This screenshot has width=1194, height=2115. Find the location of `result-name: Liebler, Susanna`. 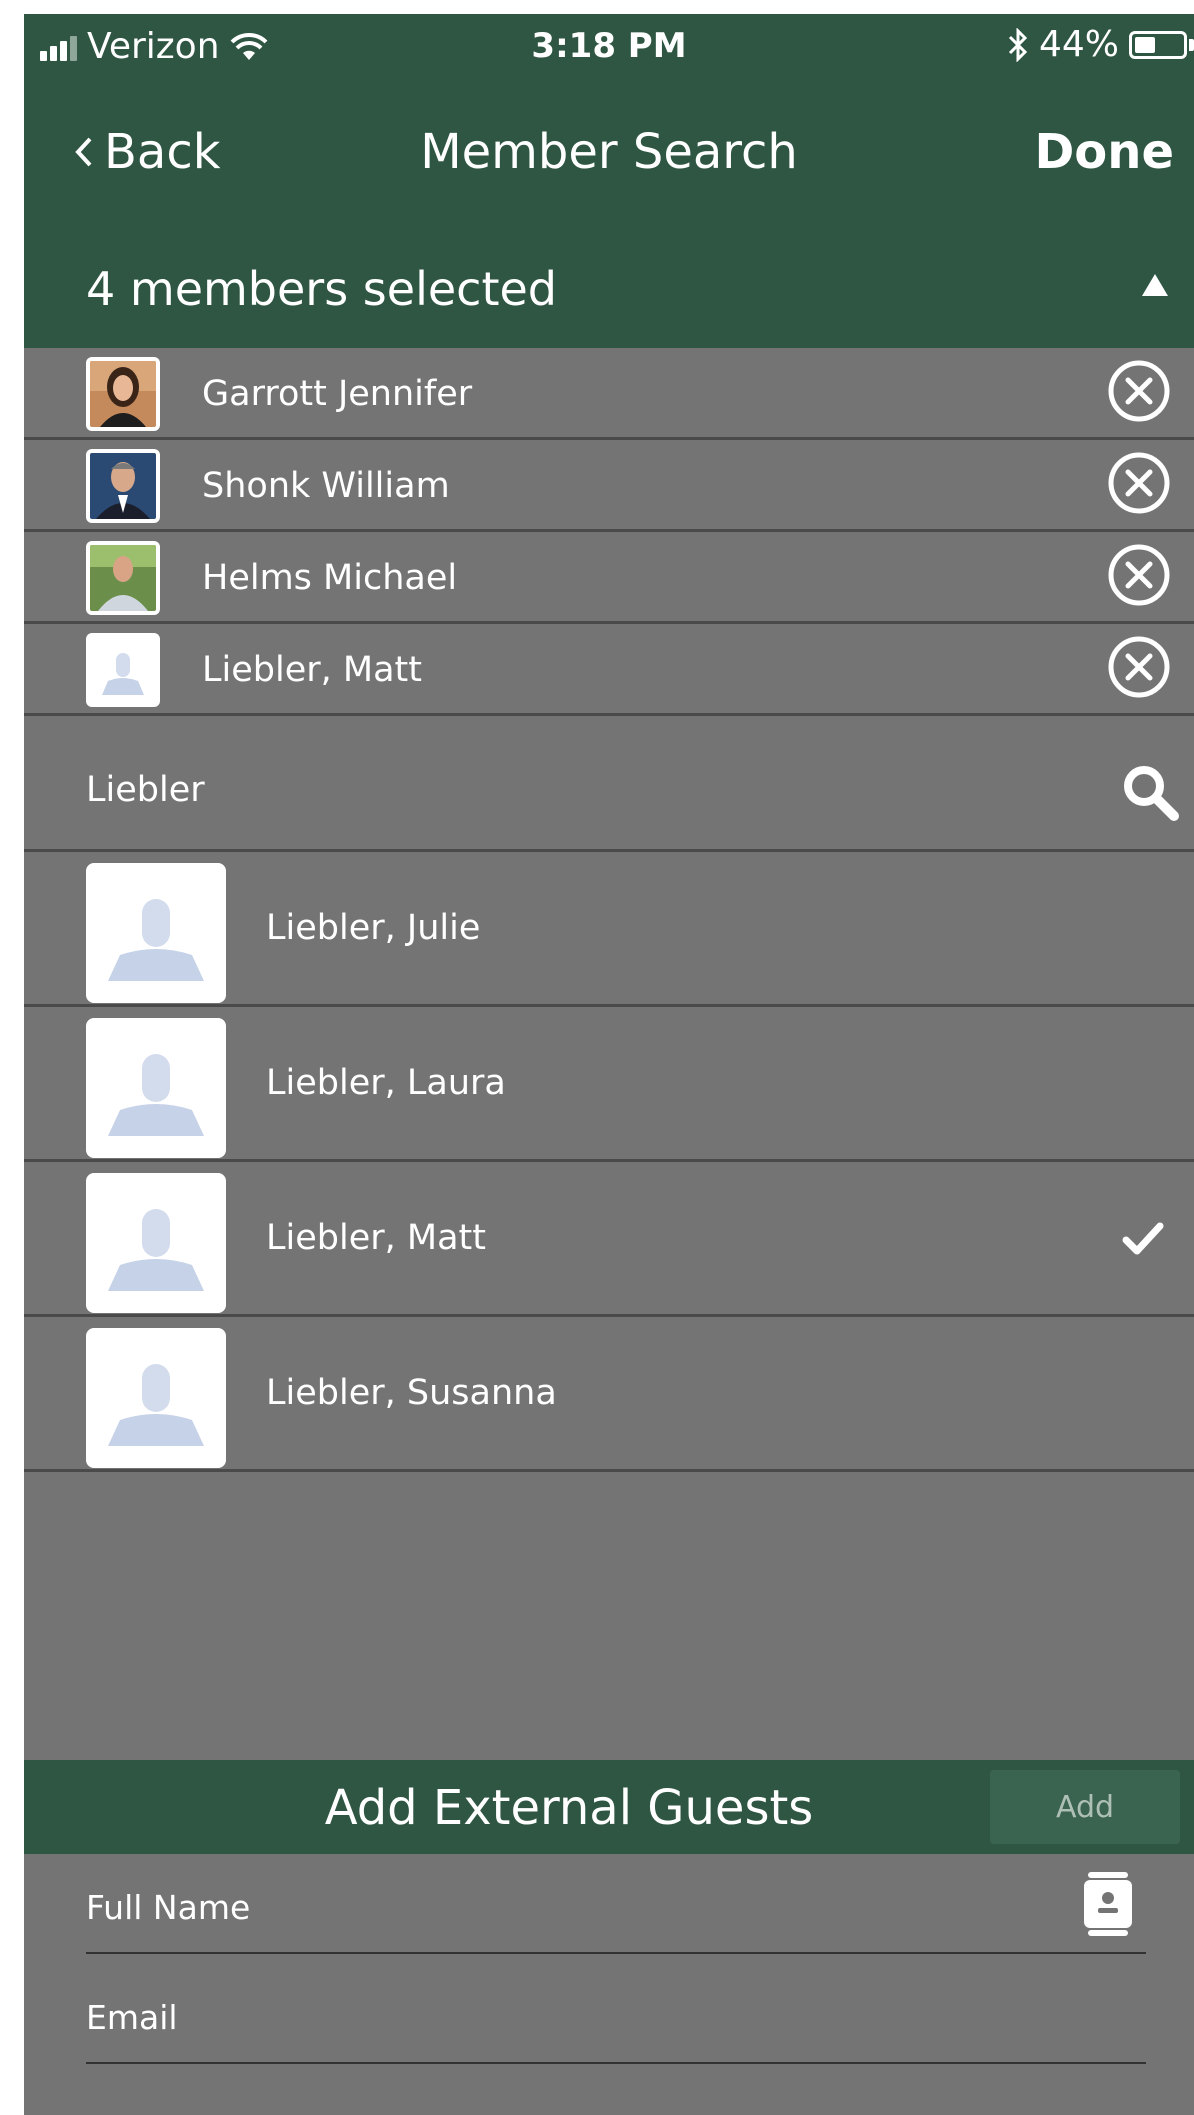

result-name: Liebler, Susanna is located at coordinates (411, 1393).